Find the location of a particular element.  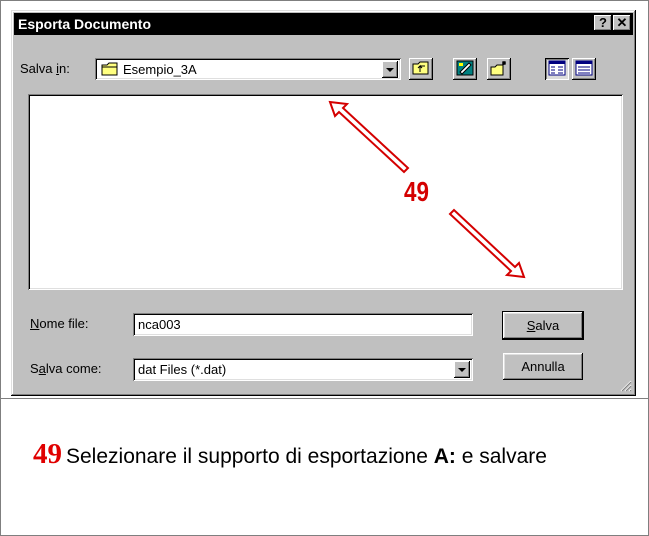

folder-icon is located at coordinates (109, 69).